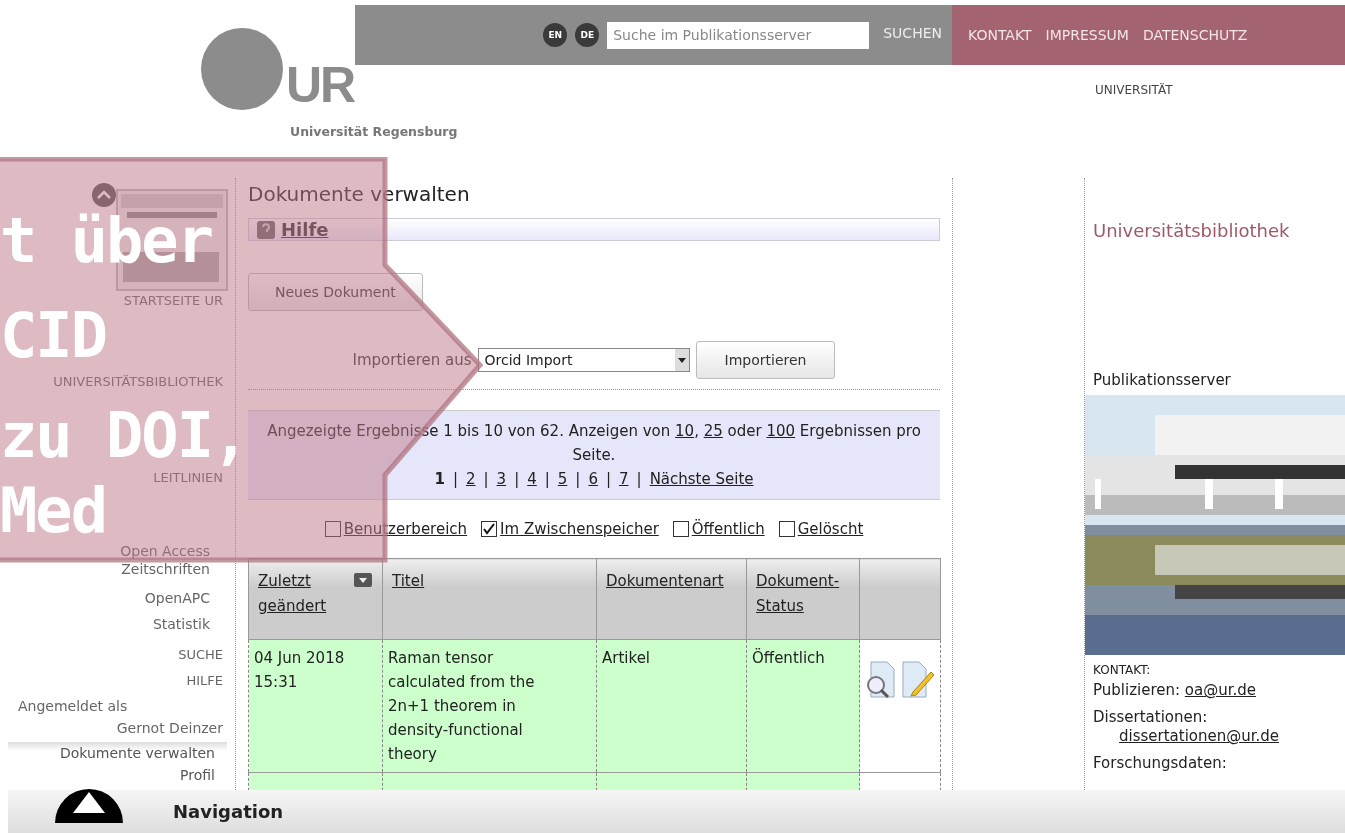 The image size is (1345, 833). What do you see at coordinates (671, 706) in the screenshot?
I see `table-cell: Artikel` at bounding box center [671, 706].